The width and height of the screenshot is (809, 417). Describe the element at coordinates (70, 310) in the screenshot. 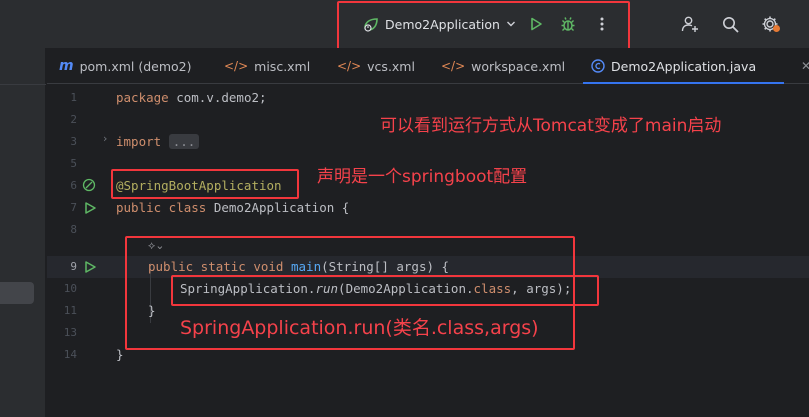

I see `line-number: 11` at that location.